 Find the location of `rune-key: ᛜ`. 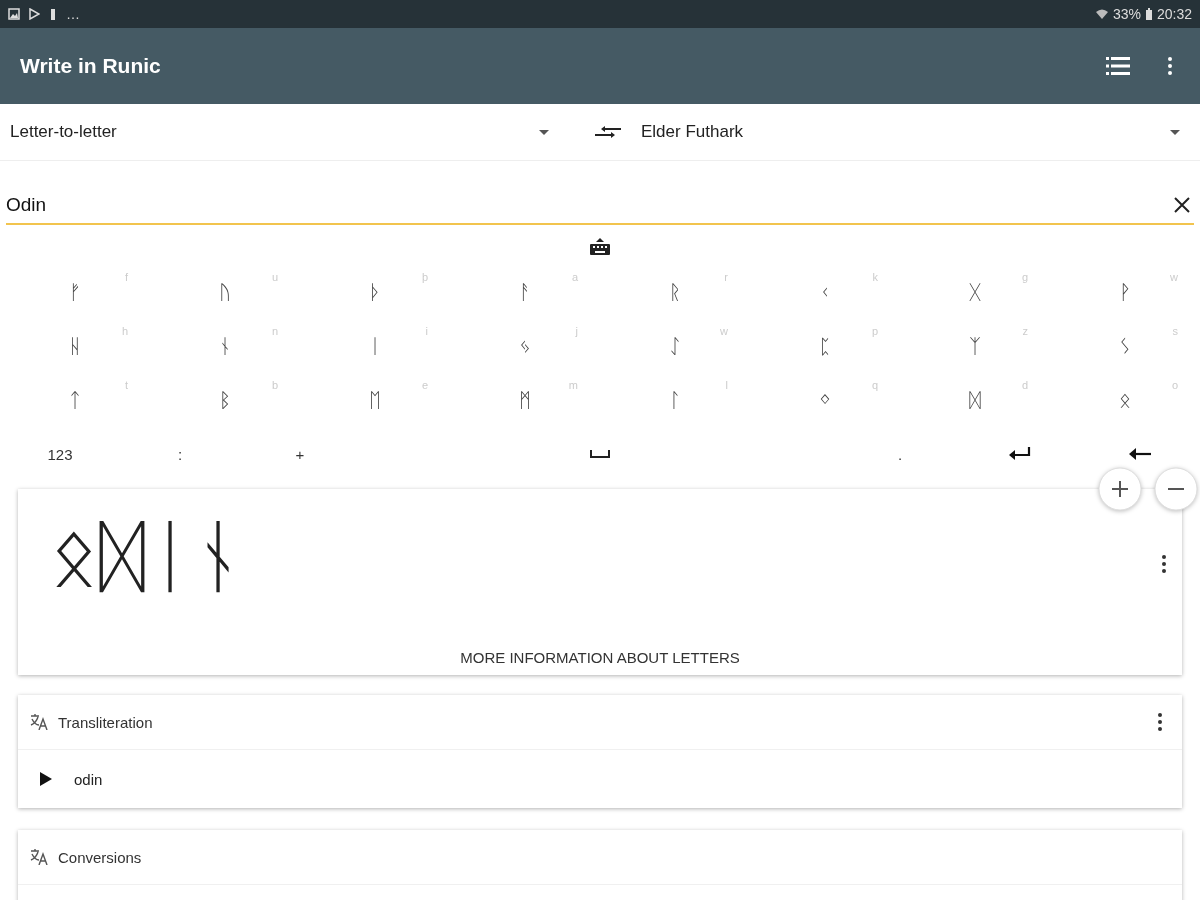

rune-key: ᛜ is located at coordinates (825, 400).